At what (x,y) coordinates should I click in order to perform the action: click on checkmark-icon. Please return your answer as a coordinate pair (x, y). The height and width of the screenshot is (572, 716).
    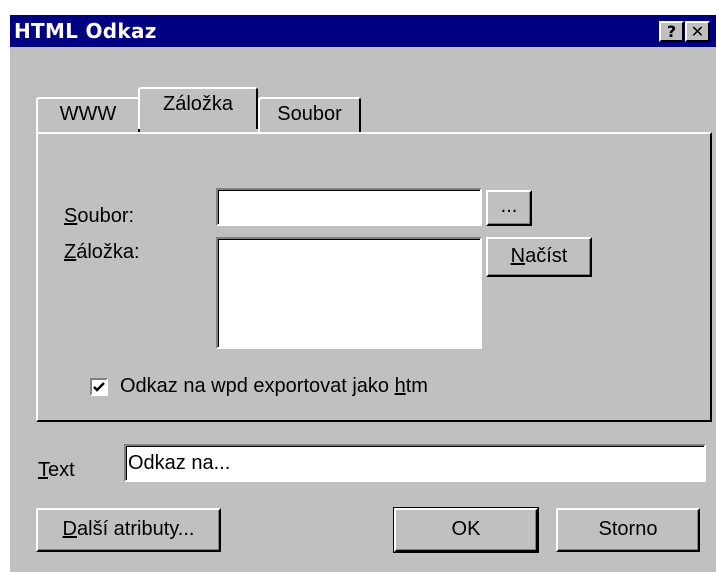
    Looking at the image, I should click on (99, 387).